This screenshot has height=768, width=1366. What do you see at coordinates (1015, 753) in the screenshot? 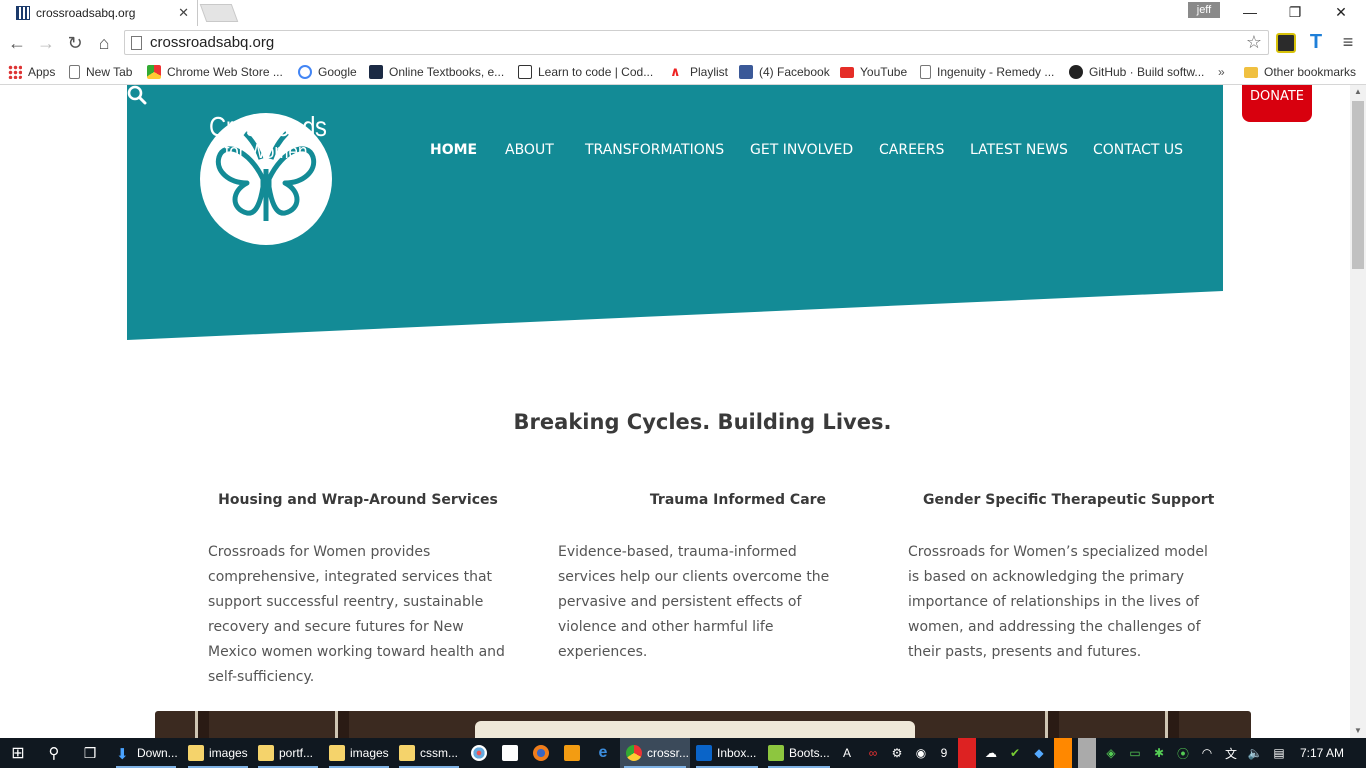
I see `tray-check-icon: ✔` at bounding box center [1015, 753].